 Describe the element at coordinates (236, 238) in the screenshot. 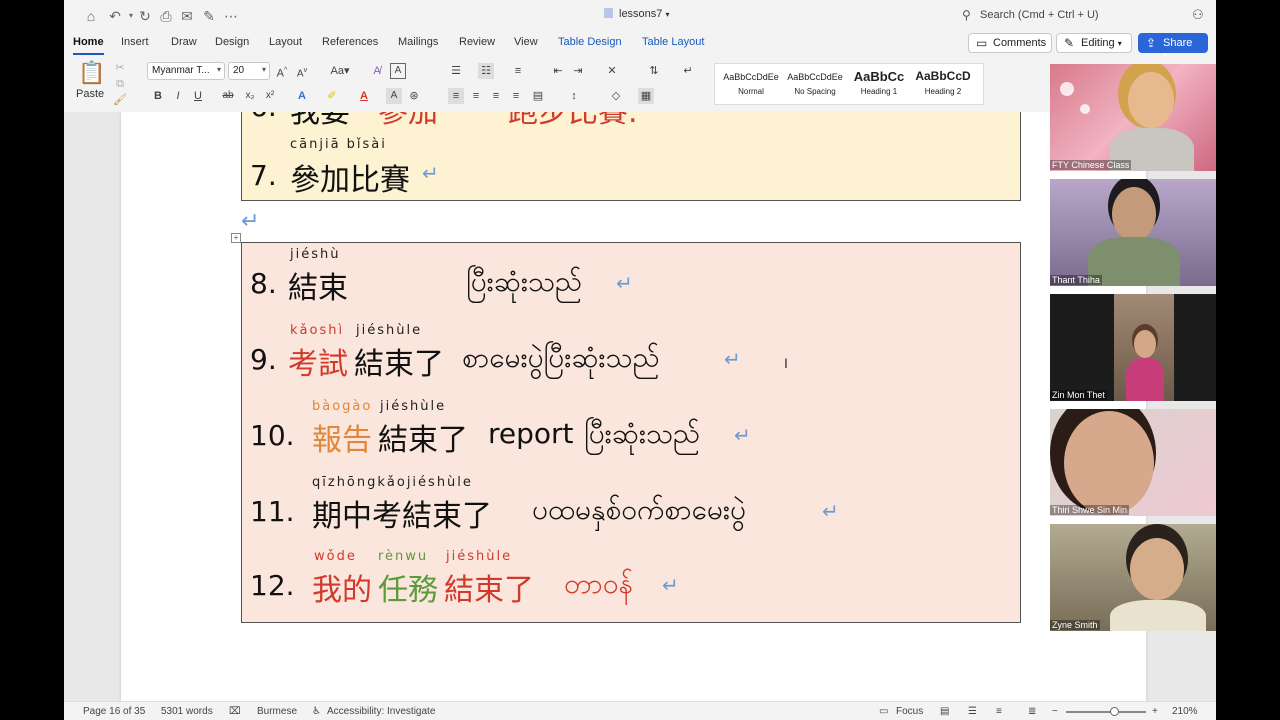

I see `table-move-handle-icon: +` at that location.